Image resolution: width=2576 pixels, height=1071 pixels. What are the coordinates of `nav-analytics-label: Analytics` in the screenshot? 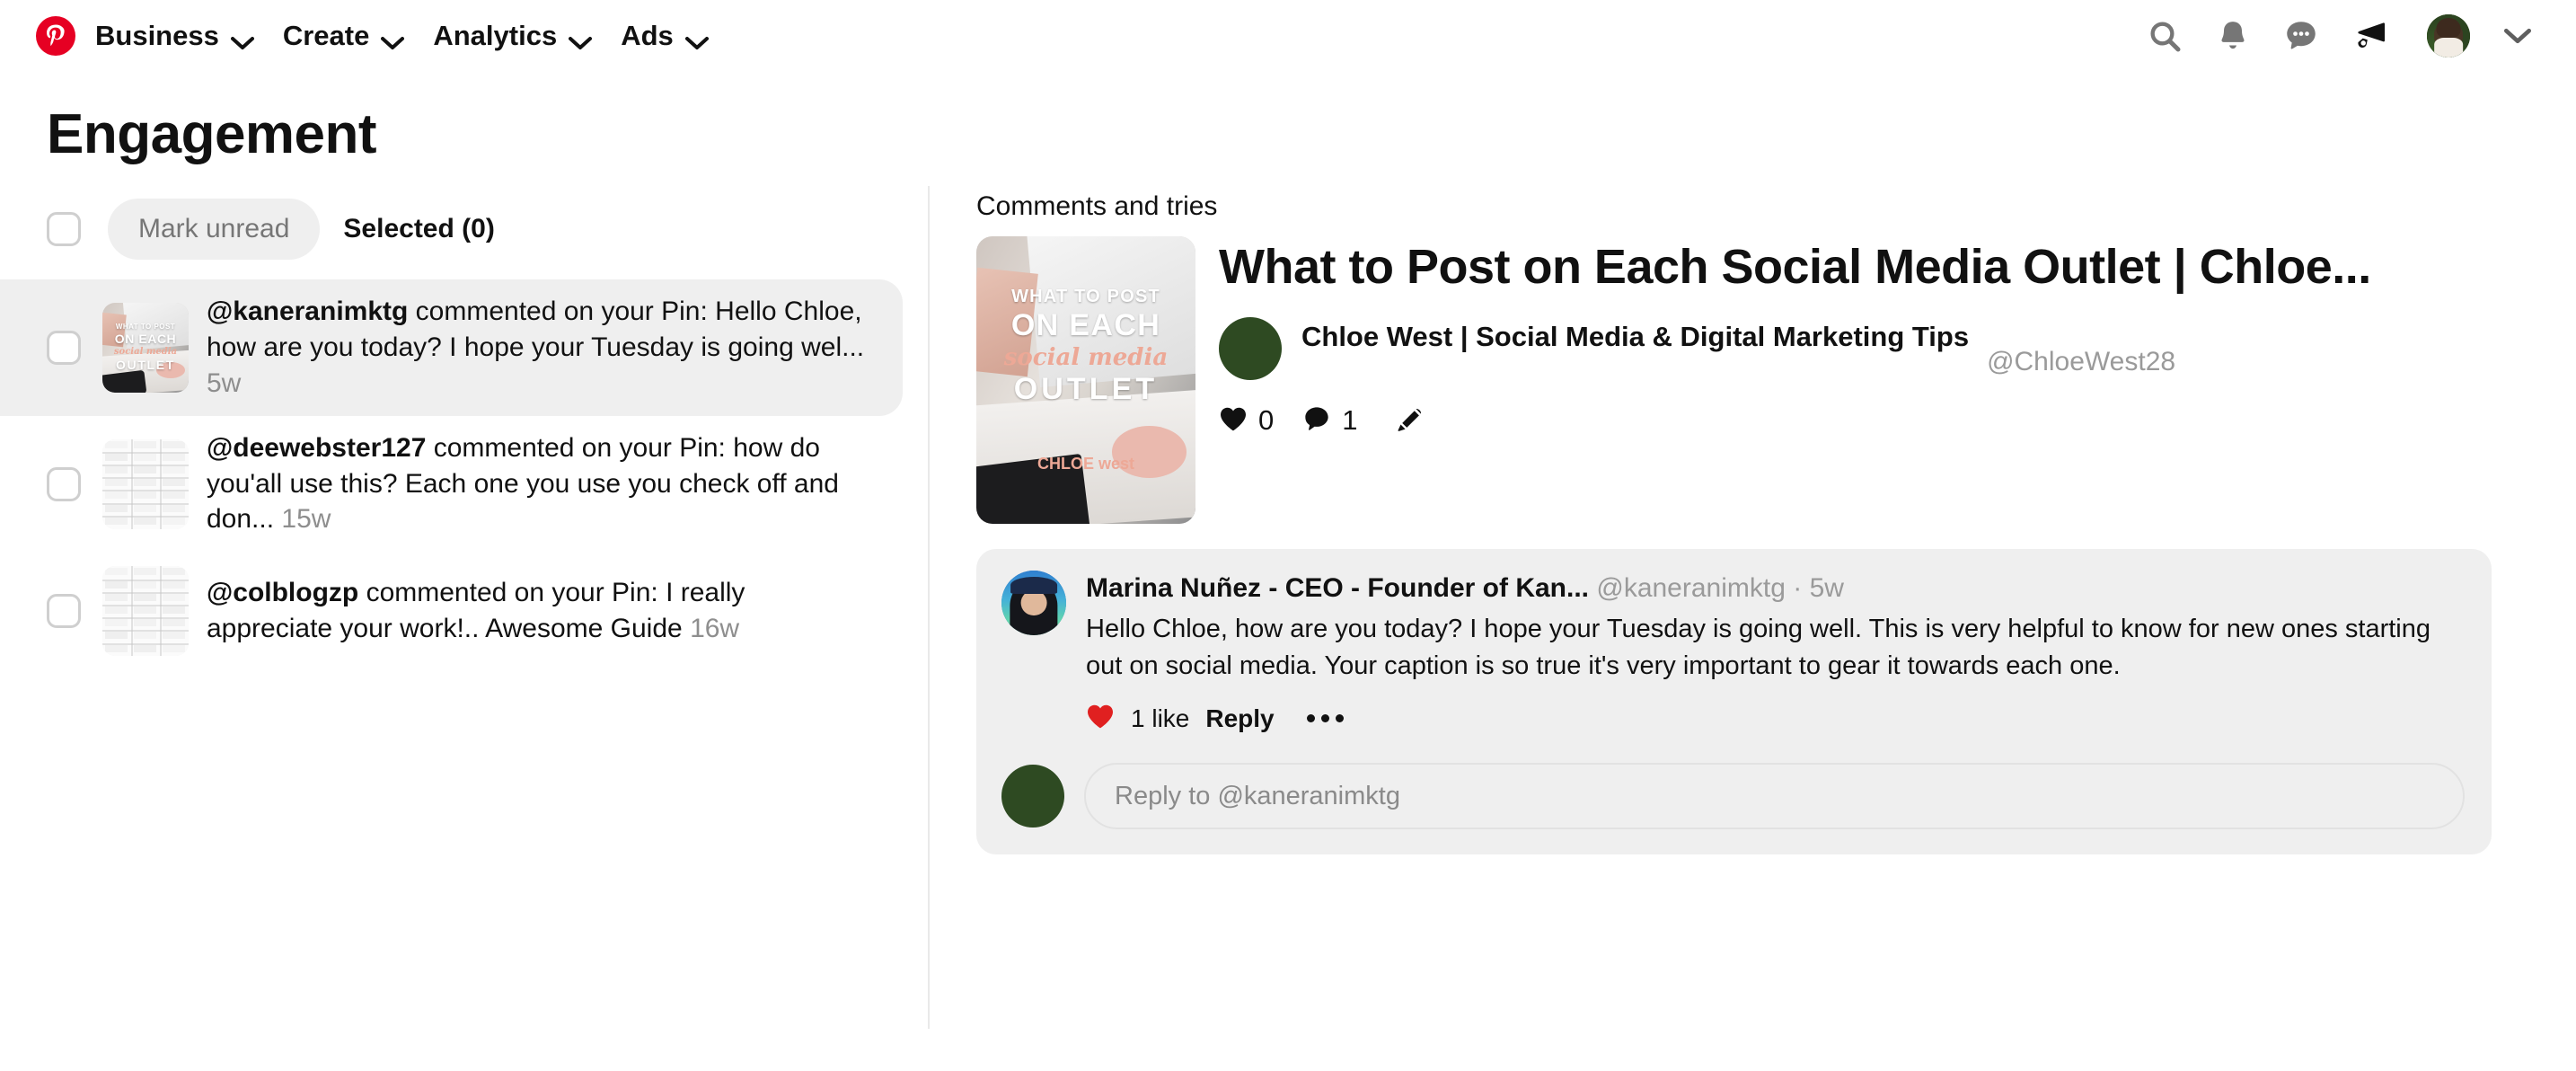 It's located at (495, 35).